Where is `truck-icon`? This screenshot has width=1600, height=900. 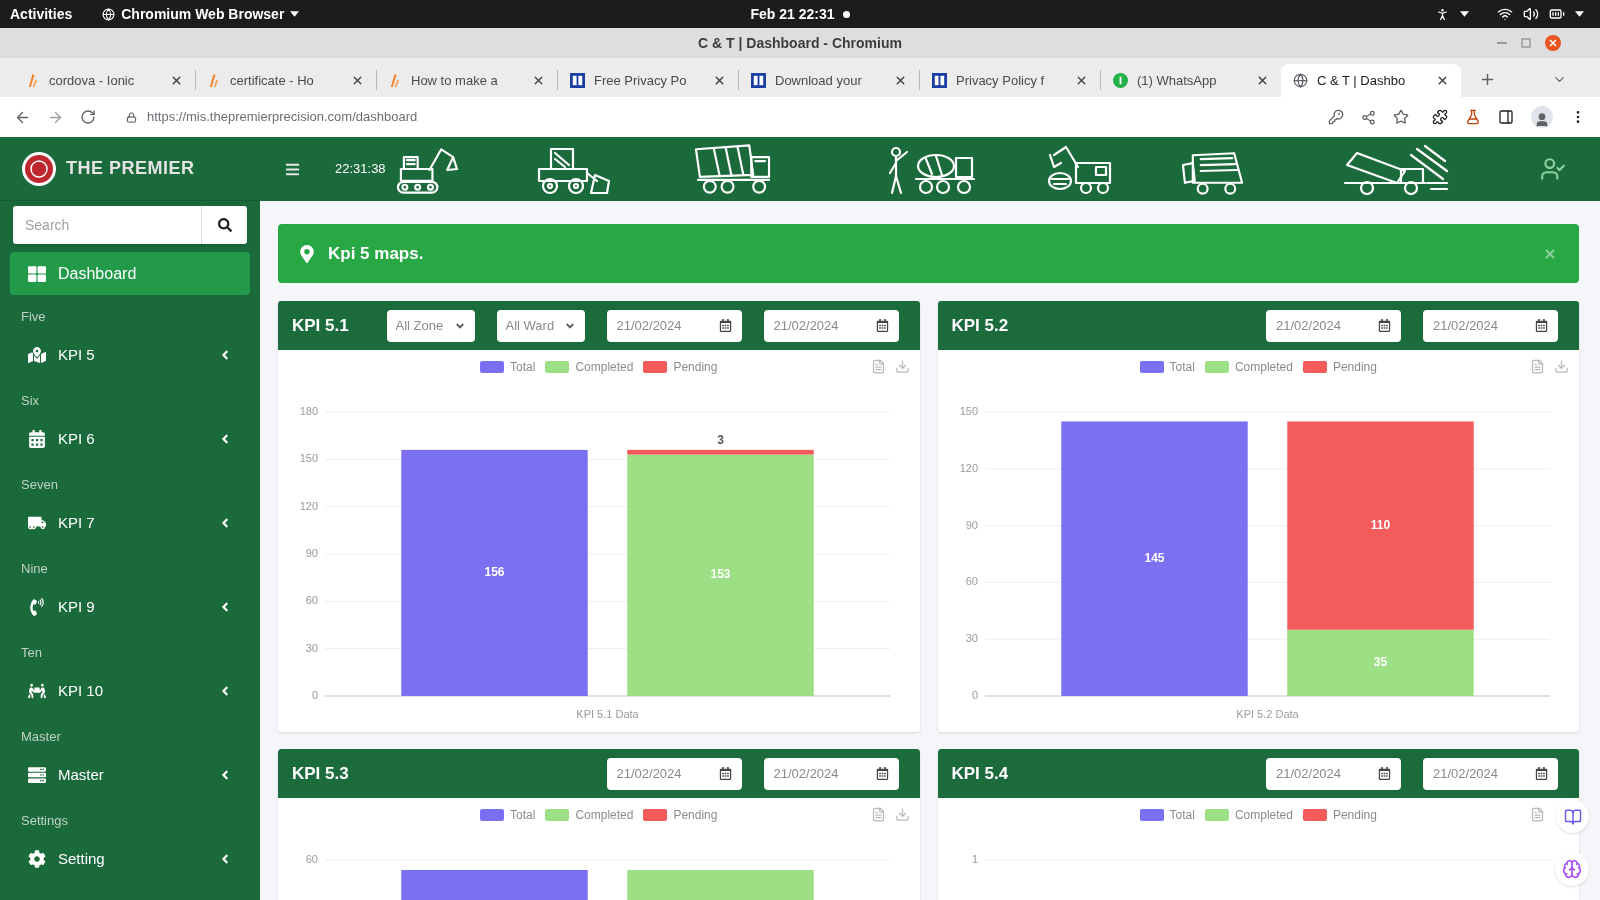 truck-icon is located at coordinates (37, 523).